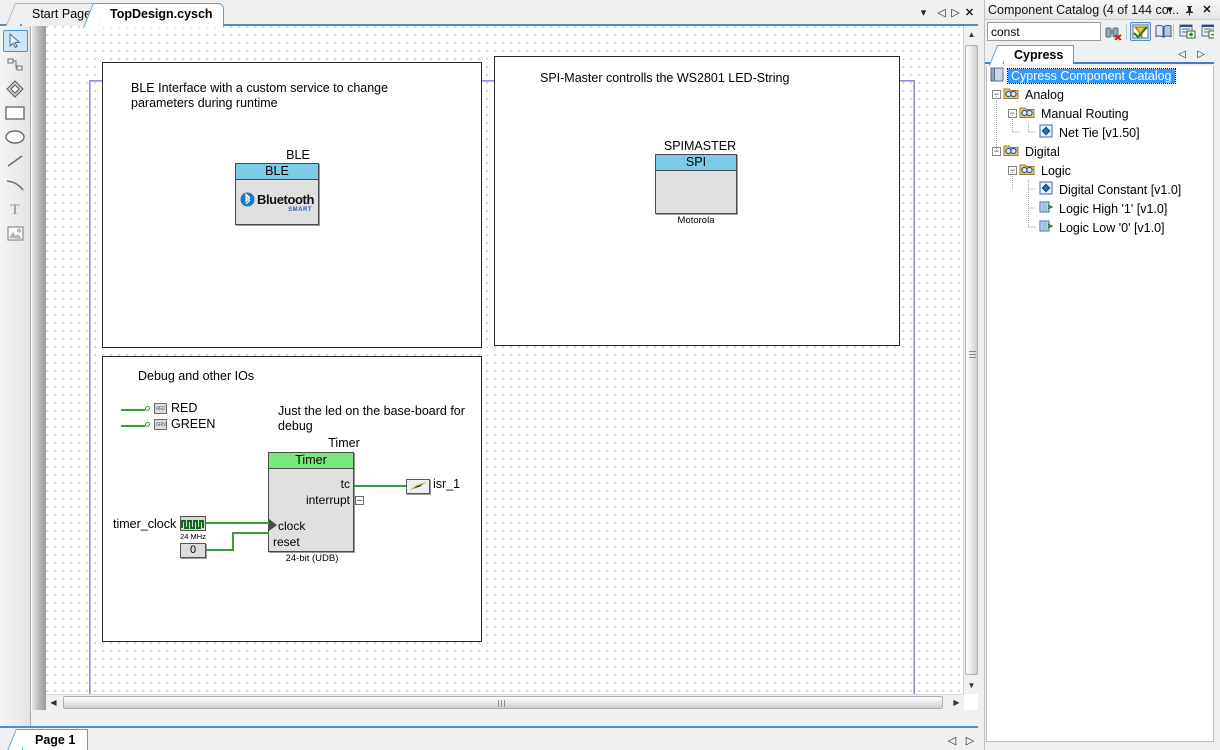 Image resolution: width=1220 pixels, height=750 pixels. What do you see at coordinates (162, 15) in the screenshot?
I see `tab-topdesign: TopDesign.cysch` at bounding box center [162, 15].